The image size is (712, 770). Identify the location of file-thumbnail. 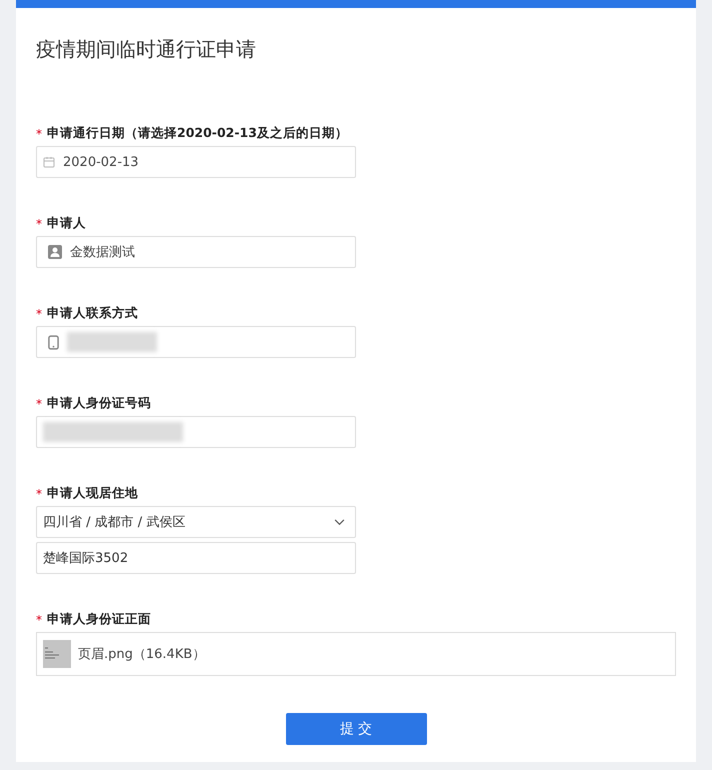
(57, 654).